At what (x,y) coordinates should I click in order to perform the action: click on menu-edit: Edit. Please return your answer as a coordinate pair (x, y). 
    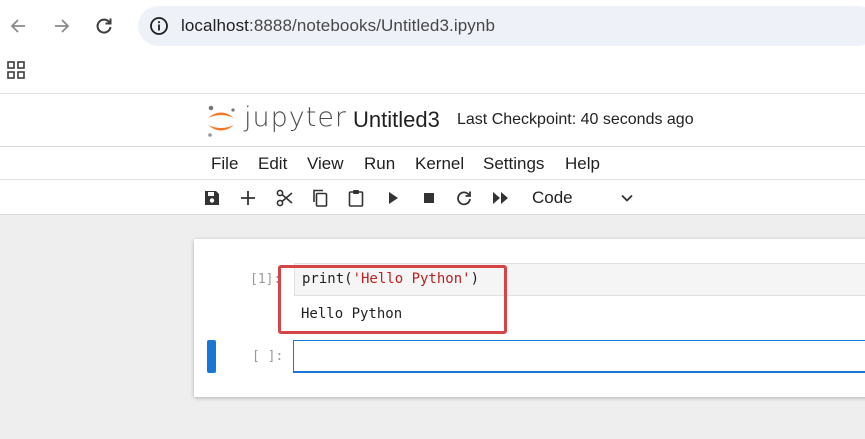
    Looking at the image, I should click on (272, 164).